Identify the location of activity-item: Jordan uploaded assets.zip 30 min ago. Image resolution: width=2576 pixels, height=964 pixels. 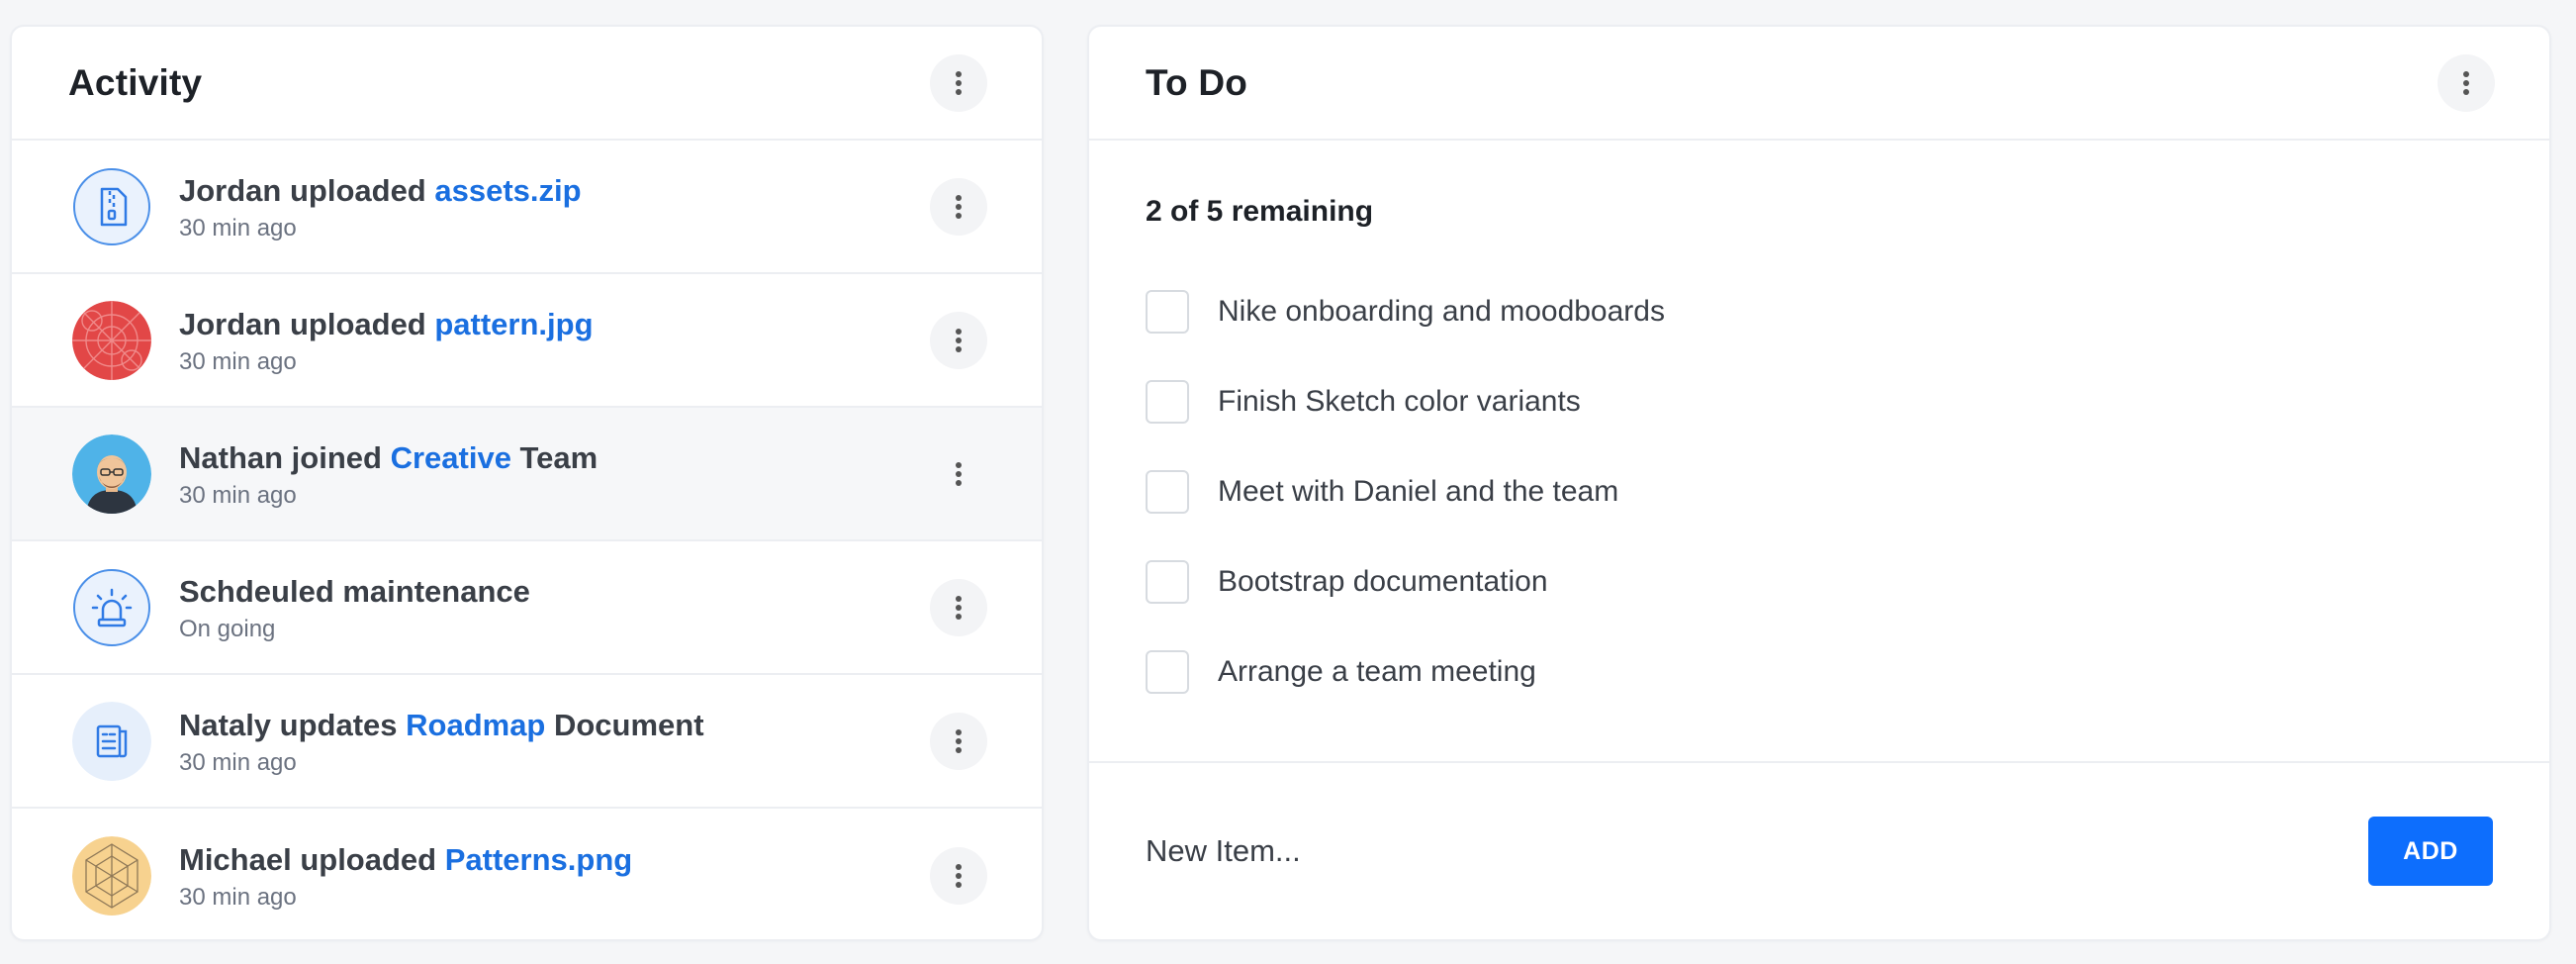
(527, 207).